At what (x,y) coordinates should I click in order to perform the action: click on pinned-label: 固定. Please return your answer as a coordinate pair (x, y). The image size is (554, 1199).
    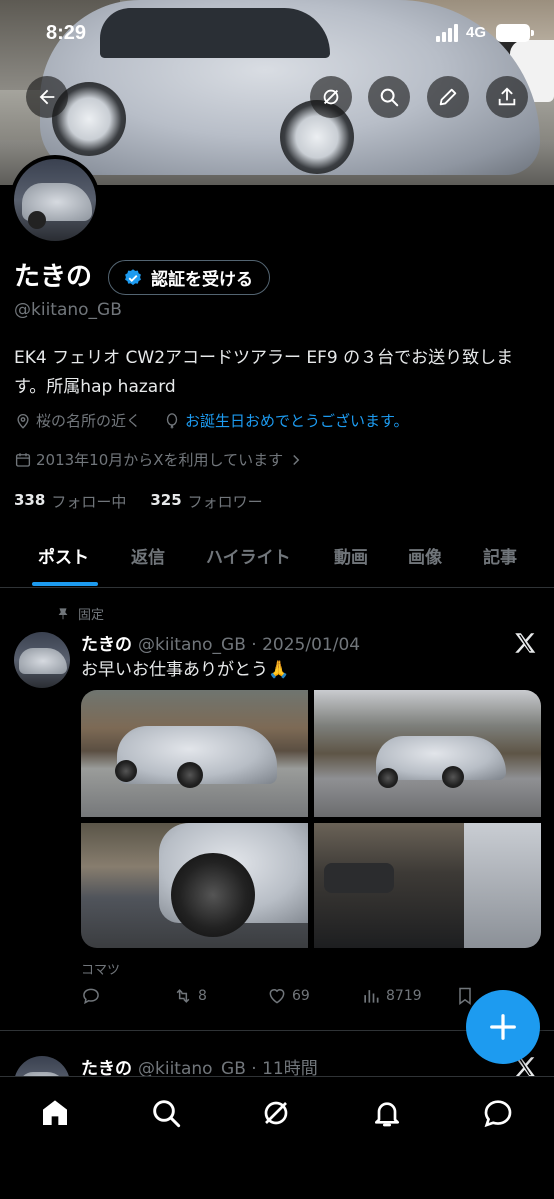
    Looking at the image, I should click on (91, 615).